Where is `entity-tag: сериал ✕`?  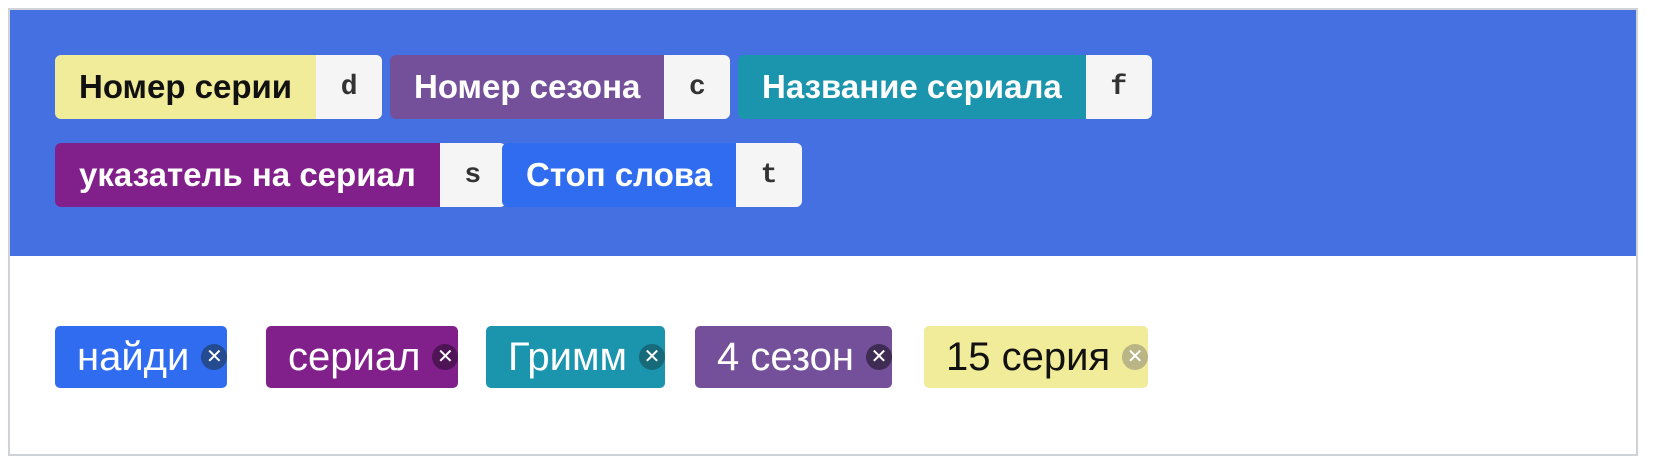
entity-tag: сериал ✕ is located at coordinates (362, 357).